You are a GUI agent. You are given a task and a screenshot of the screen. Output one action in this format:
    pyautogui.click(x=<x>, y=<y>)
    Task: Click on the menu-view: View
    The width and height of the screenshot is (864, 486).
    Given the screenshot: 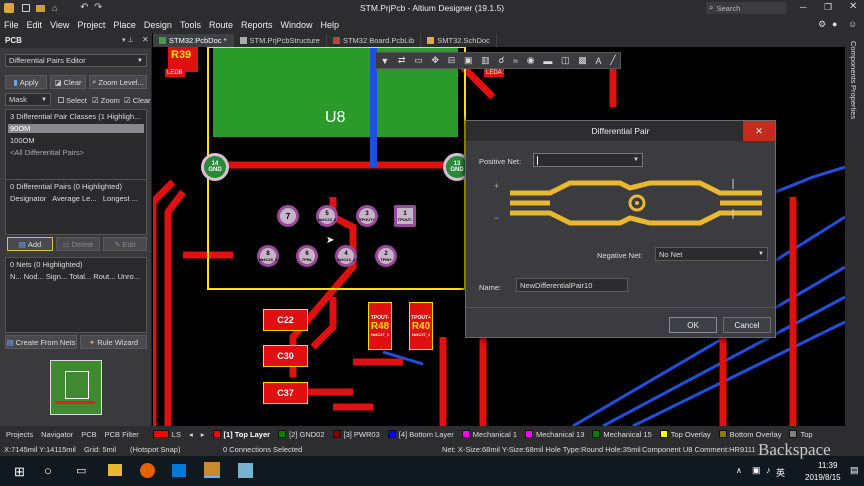 What is the action you would take?
    pyautogui.click(x=59, y=25)
    